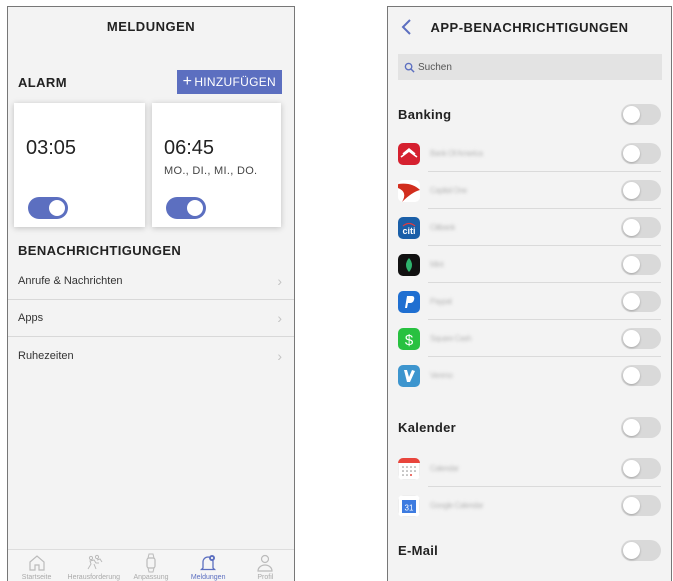 The width and height of the screenshot is (673, 581). What do you see at coordinates (641, 550) in the screenshot?
I see `section-toggle-email` at bounding box center [641, 550].